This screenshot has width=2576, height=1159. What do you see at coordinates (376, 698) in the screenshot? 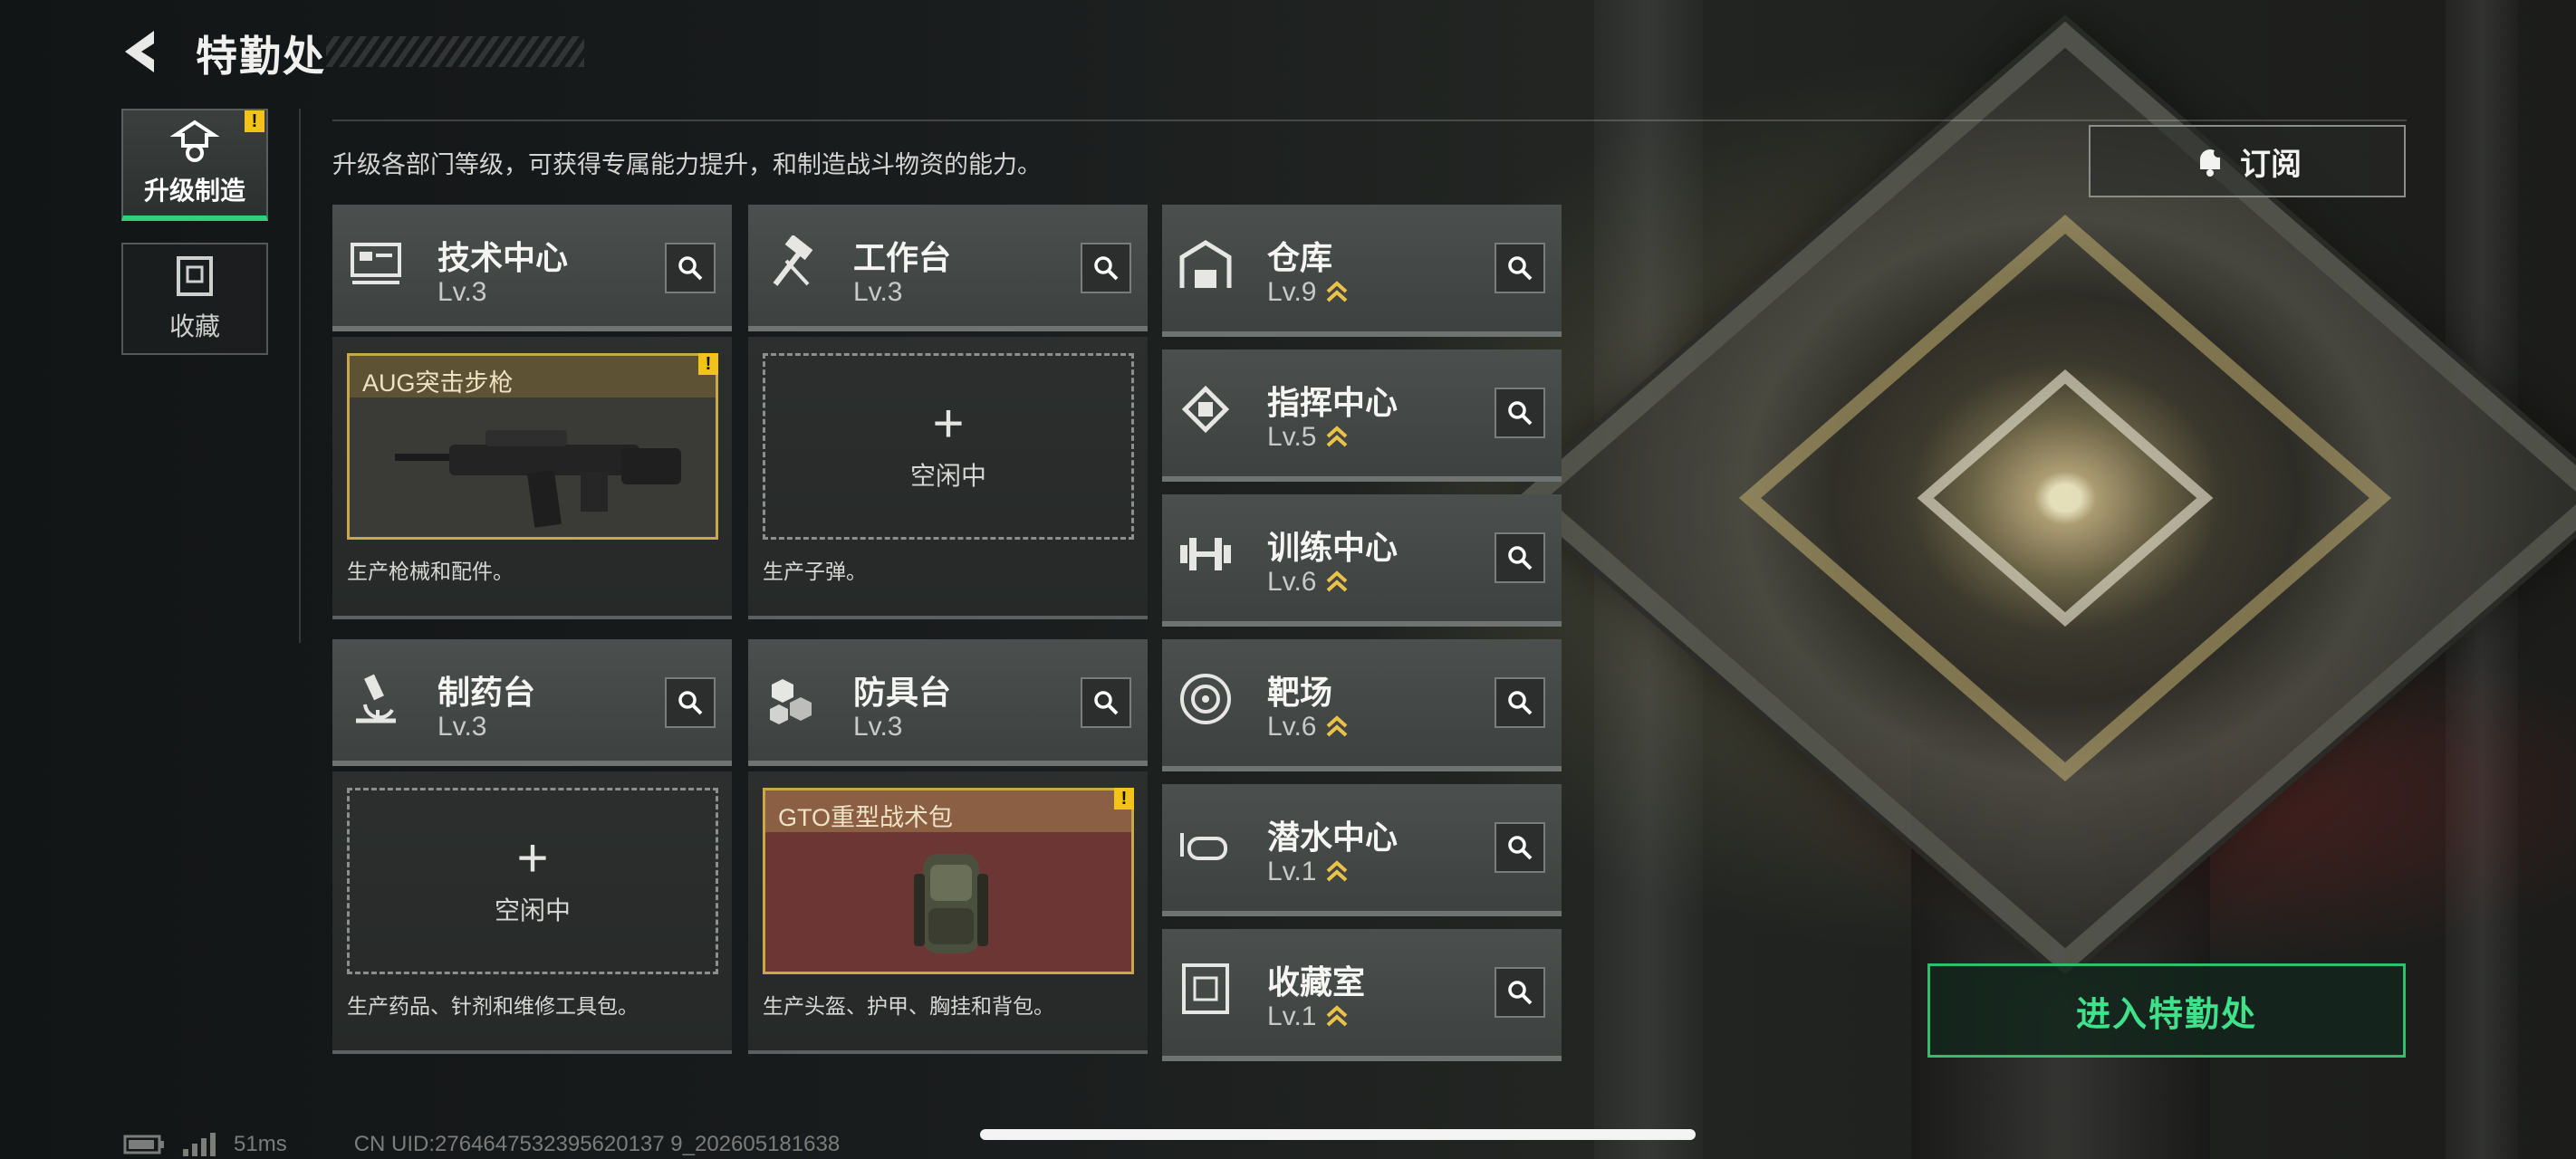
I see `microscope-icon` at bounding box center [376, 698].